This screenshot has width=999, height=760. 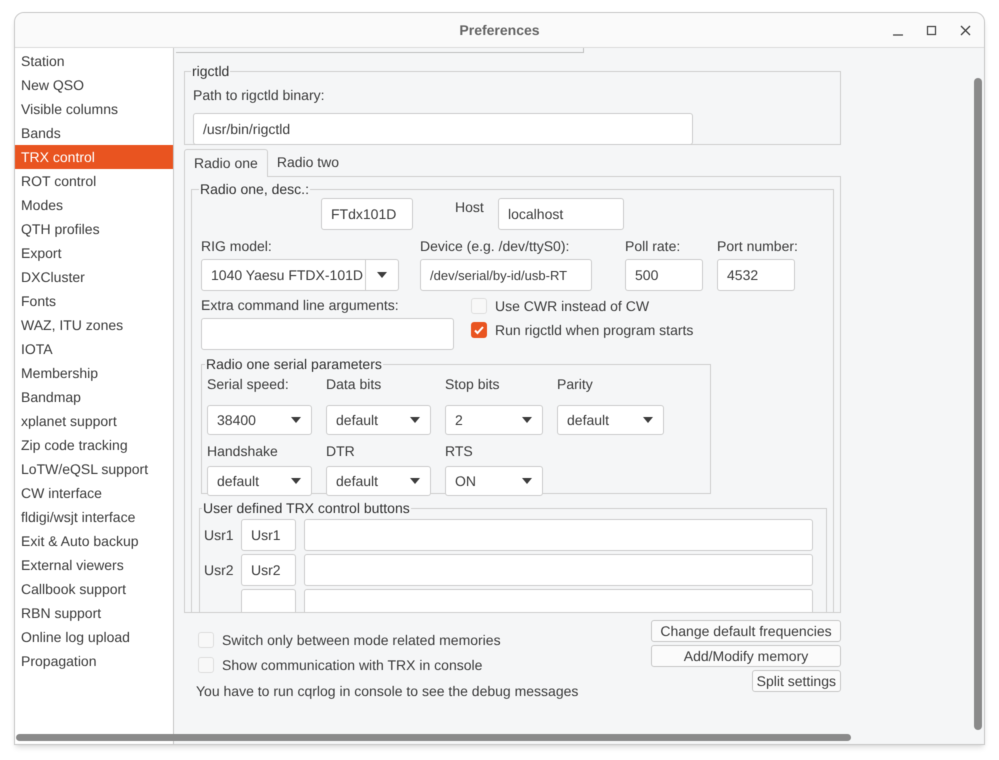 What do you see at coordinates (237, 246) in the screenshot?
I see `field-label: RIG model:` at bounding box center [237, 246].